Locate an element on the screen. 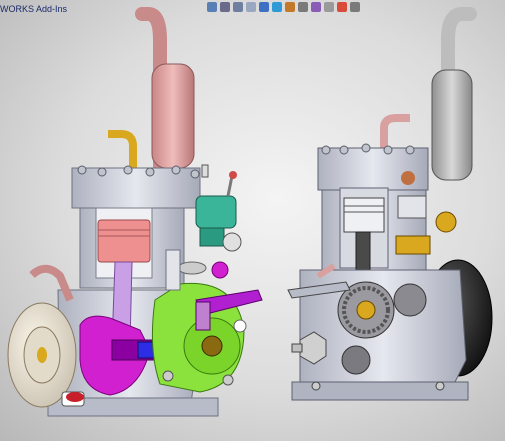 Image resolution: width=505 pixels, height=441 pixels. right-pink-pipe is located at coordinates (395, 132).